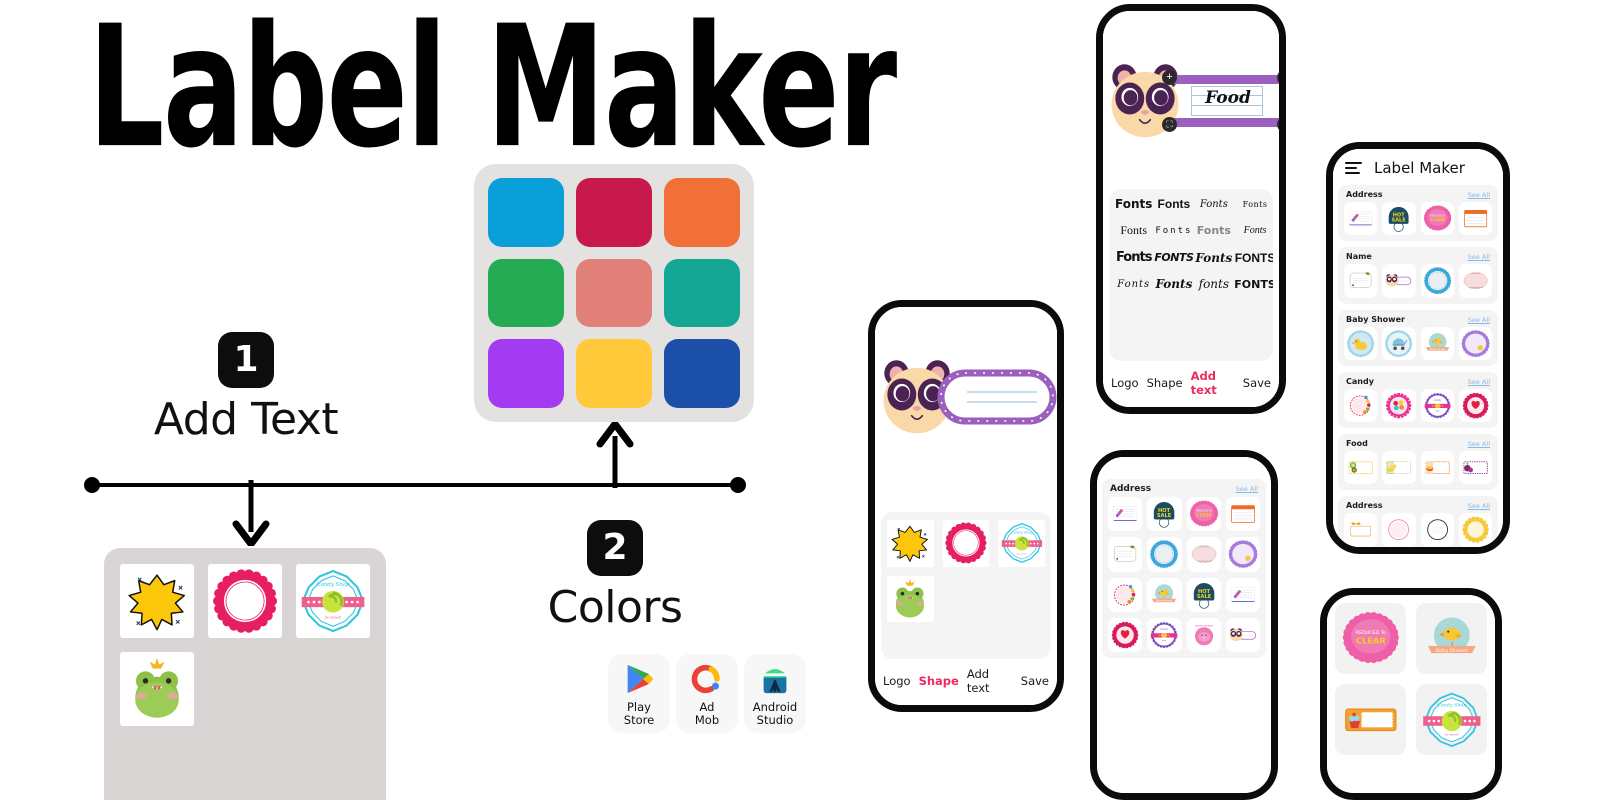  Describe the element at coordinates (897, 681) in the screenshot. I see `tool-logo: Logo` at that location.